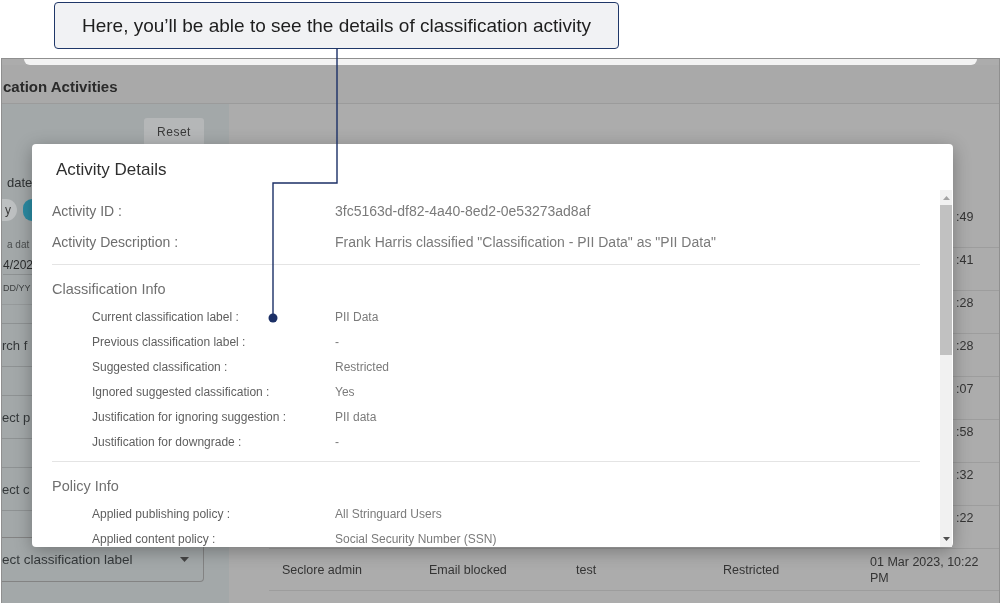 This screenshot has height=603, width=1001. What do you see at coordinates (189, 416) in the screenshot?
I see `field-label: Justification for ignoring suggestion :` at bounding box center [189, 416].